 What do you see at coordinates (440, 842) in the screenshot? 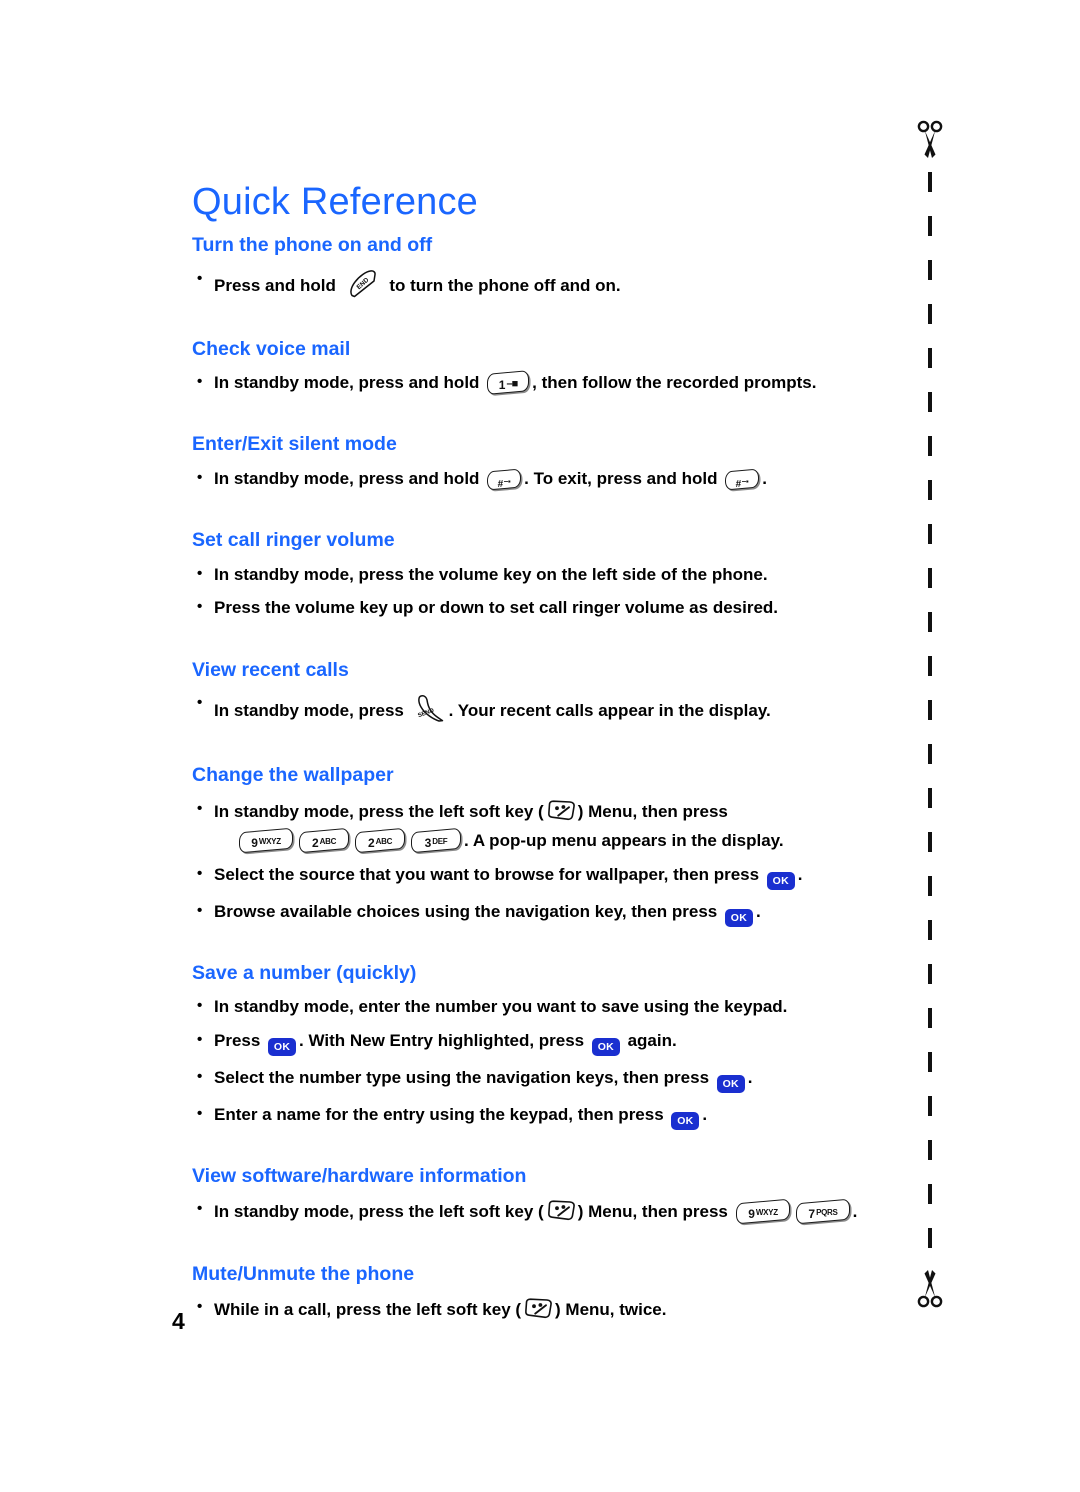
I see `keypad-key-letters: DEF` at bounding box center [440, 842].